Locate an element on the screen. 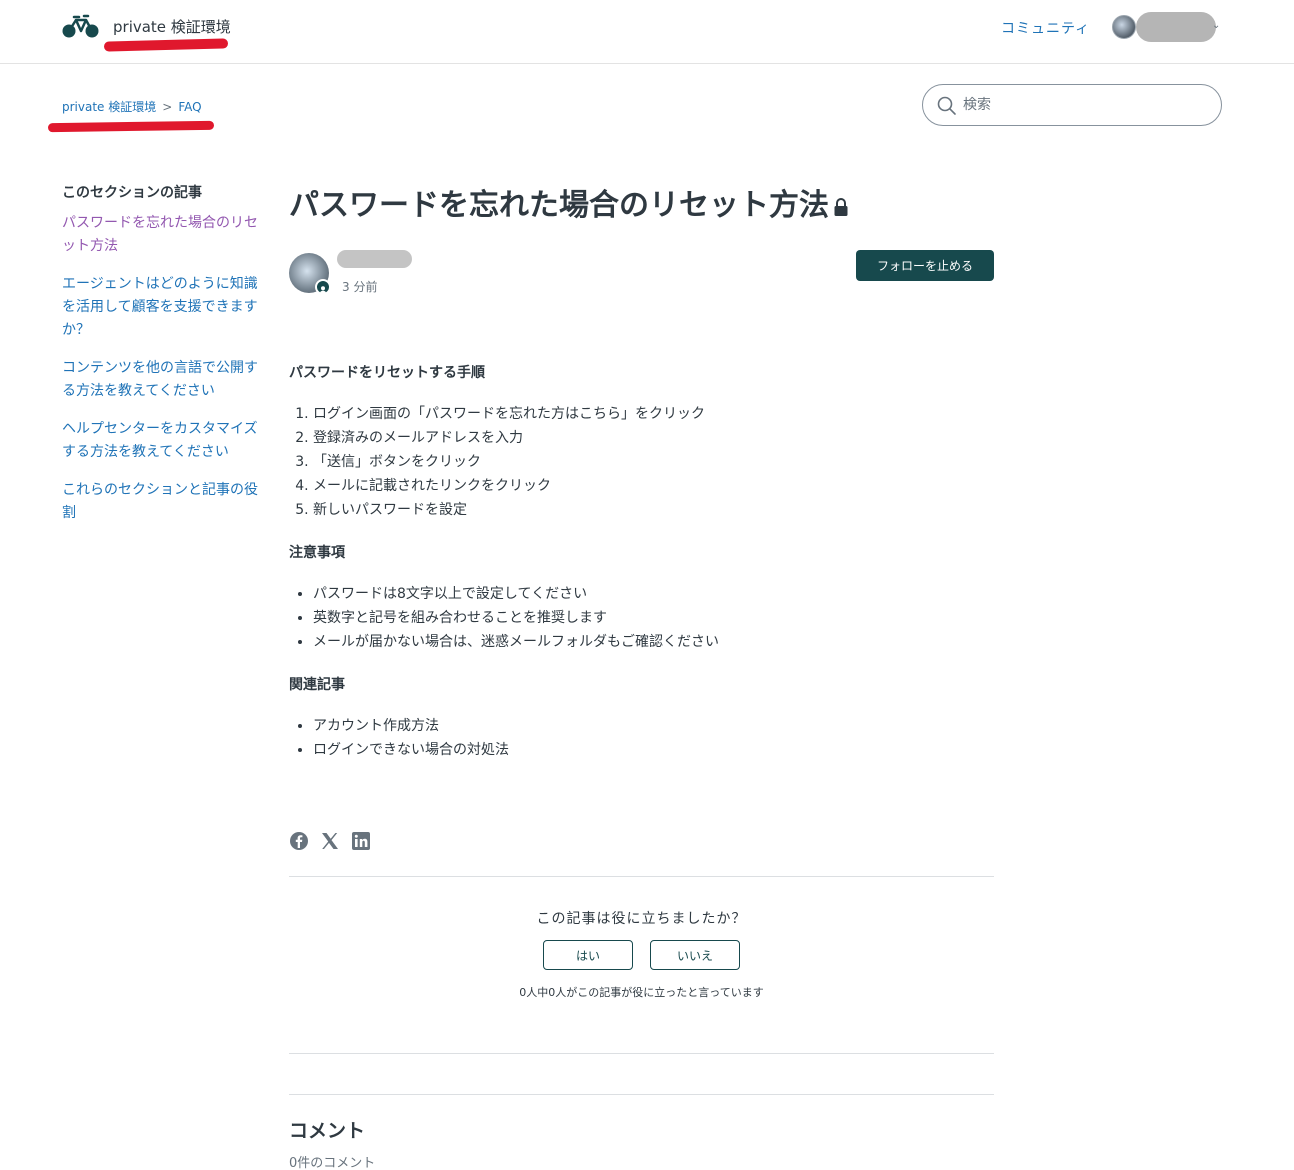 The height and width of the screenshot is (1170, 1294). share-links is located at coordinates (333, 841).